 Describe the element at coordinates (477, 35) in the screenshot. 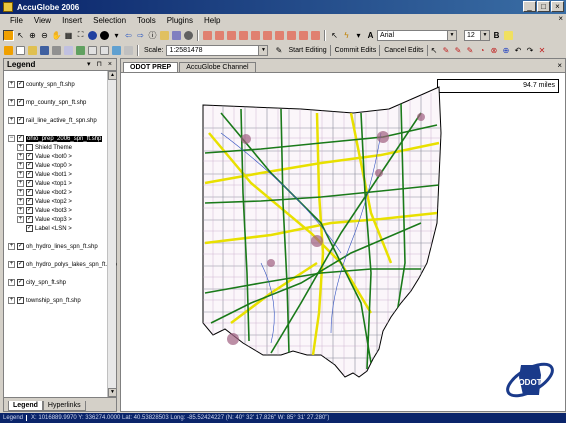

I see `font-size-select: 12 ▼` at that location.